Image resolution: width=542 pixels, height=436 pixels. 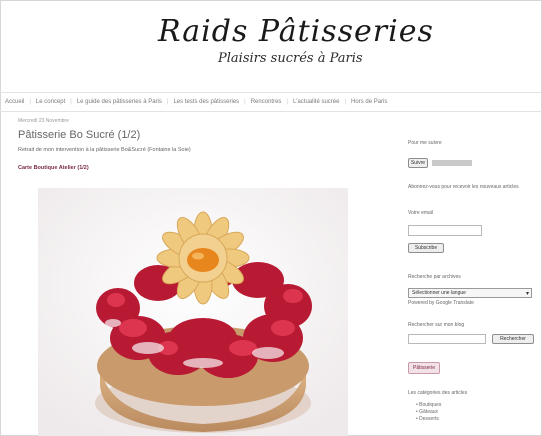 What do you see at coordinates (50, 102) in the screenshot?
I see `nav-item-concept: Le concept` at bounding box center [50, 102].